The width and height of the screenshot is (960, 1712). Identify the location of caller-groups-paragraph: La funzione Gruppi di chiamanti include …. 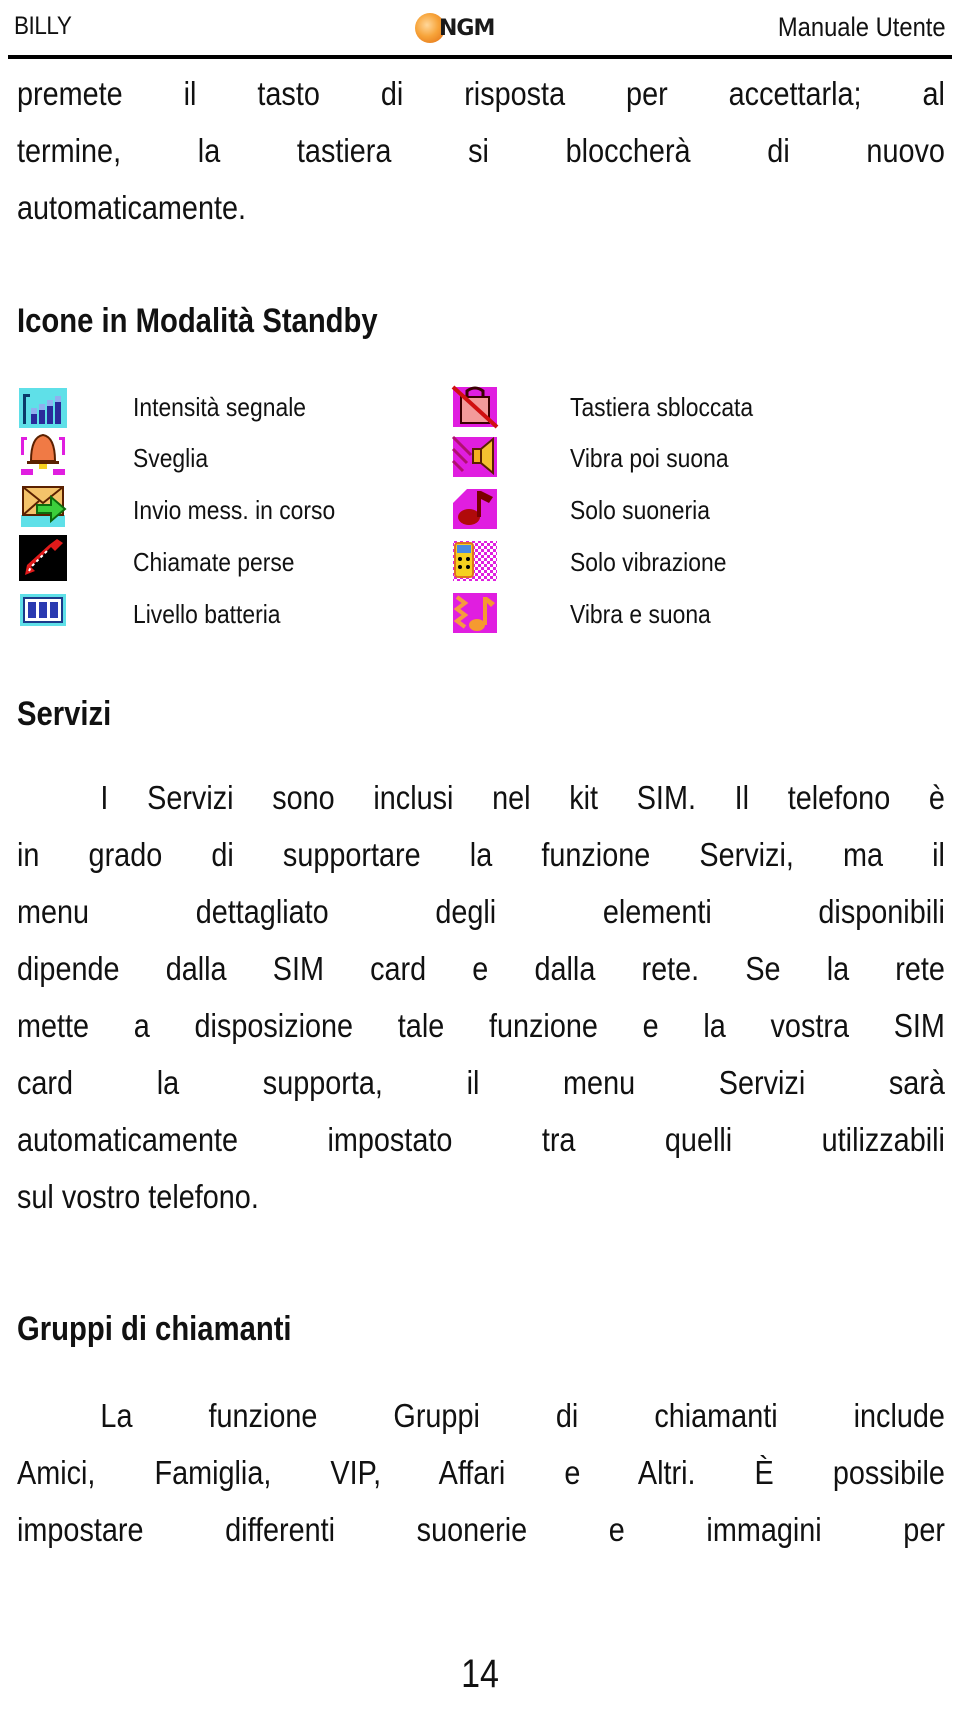
(481, 1473).